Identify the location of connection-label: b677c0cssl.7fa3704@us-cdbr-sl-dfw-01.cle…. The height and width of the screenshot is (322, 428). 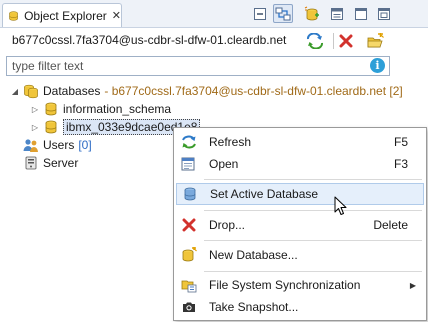
(149, 40).